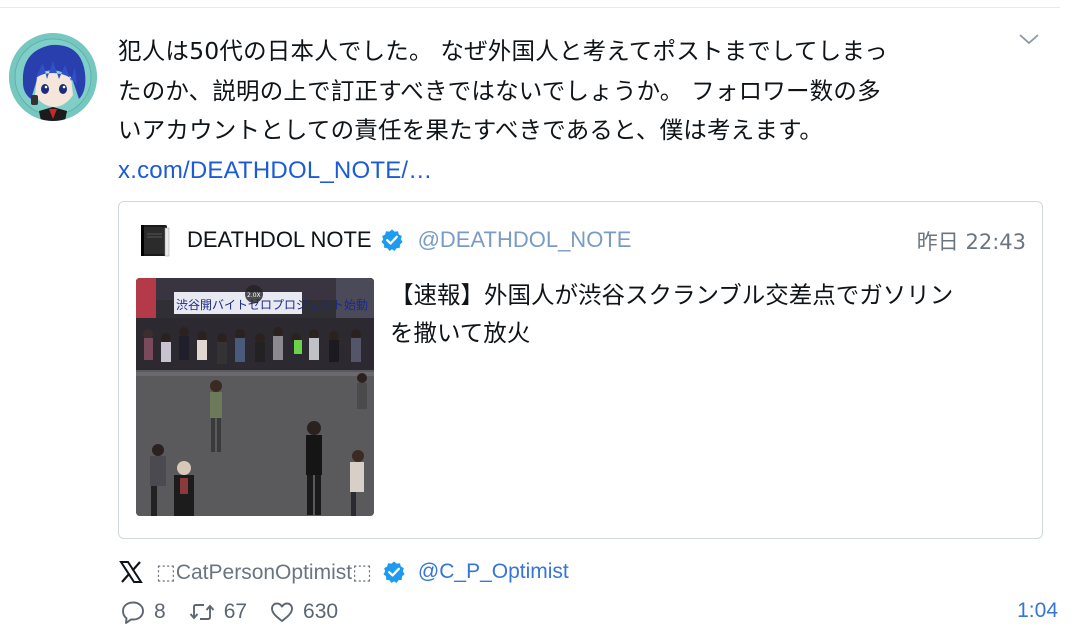  Describe the element at coordinates (1029, 39) in the screenshot. I see `more-chevron-icon` at that location.